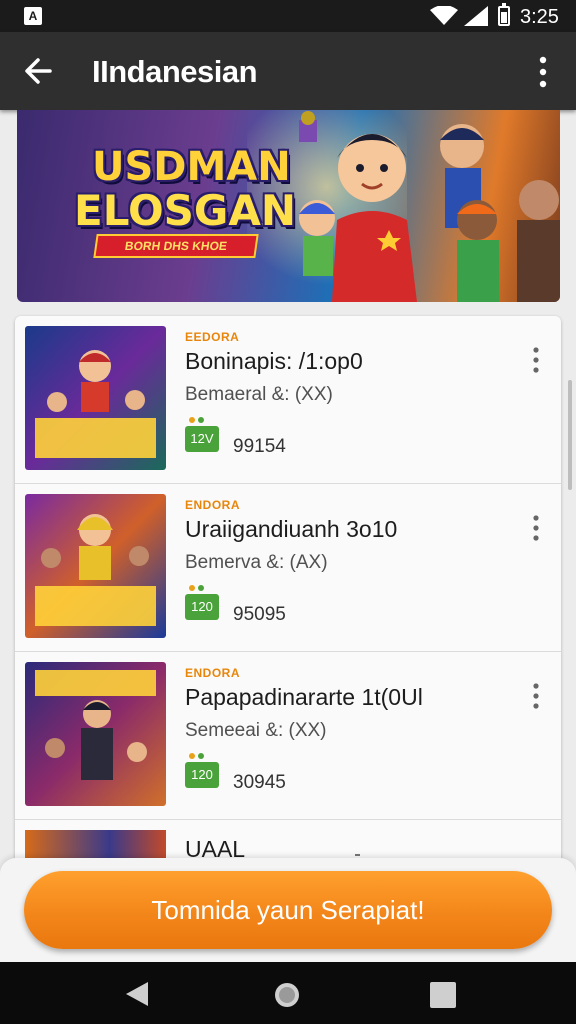  I want to click on app-bar: IIndanesian, so click(288, 71).